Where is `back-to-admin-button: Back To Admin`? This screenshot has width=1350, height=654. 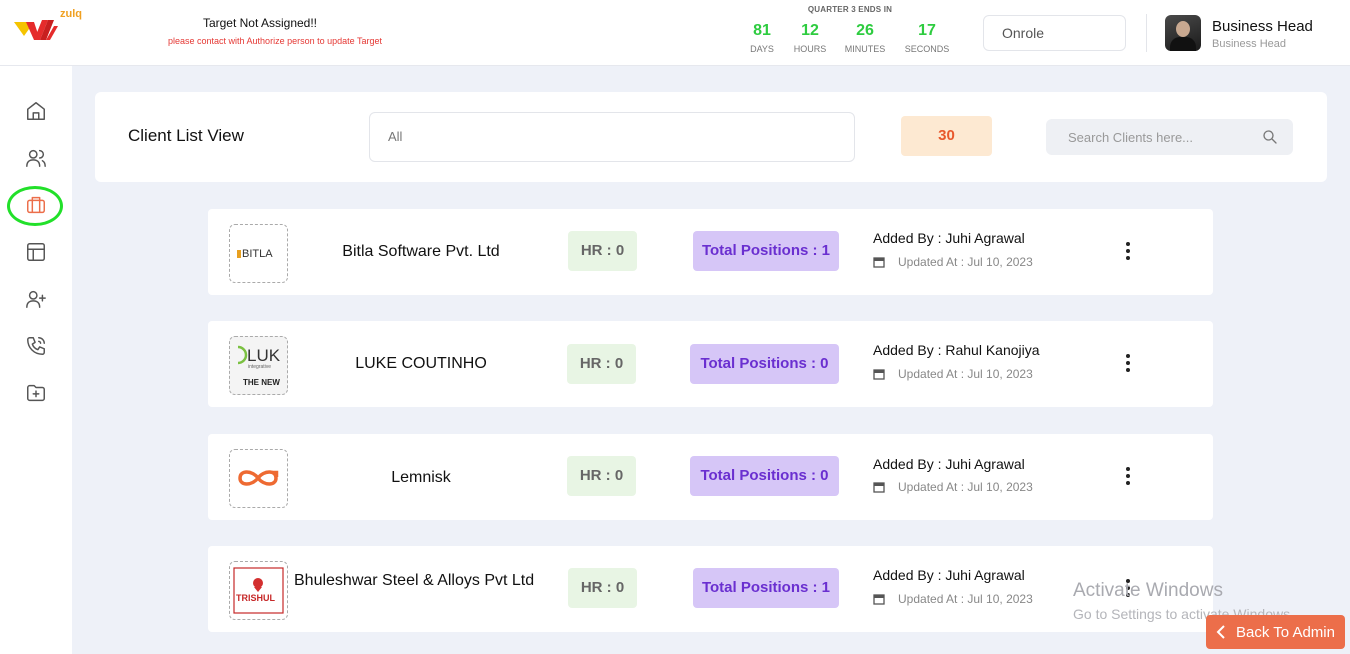 back-to-admin-button: Back To Admin is located at coordinates (1275, 632).